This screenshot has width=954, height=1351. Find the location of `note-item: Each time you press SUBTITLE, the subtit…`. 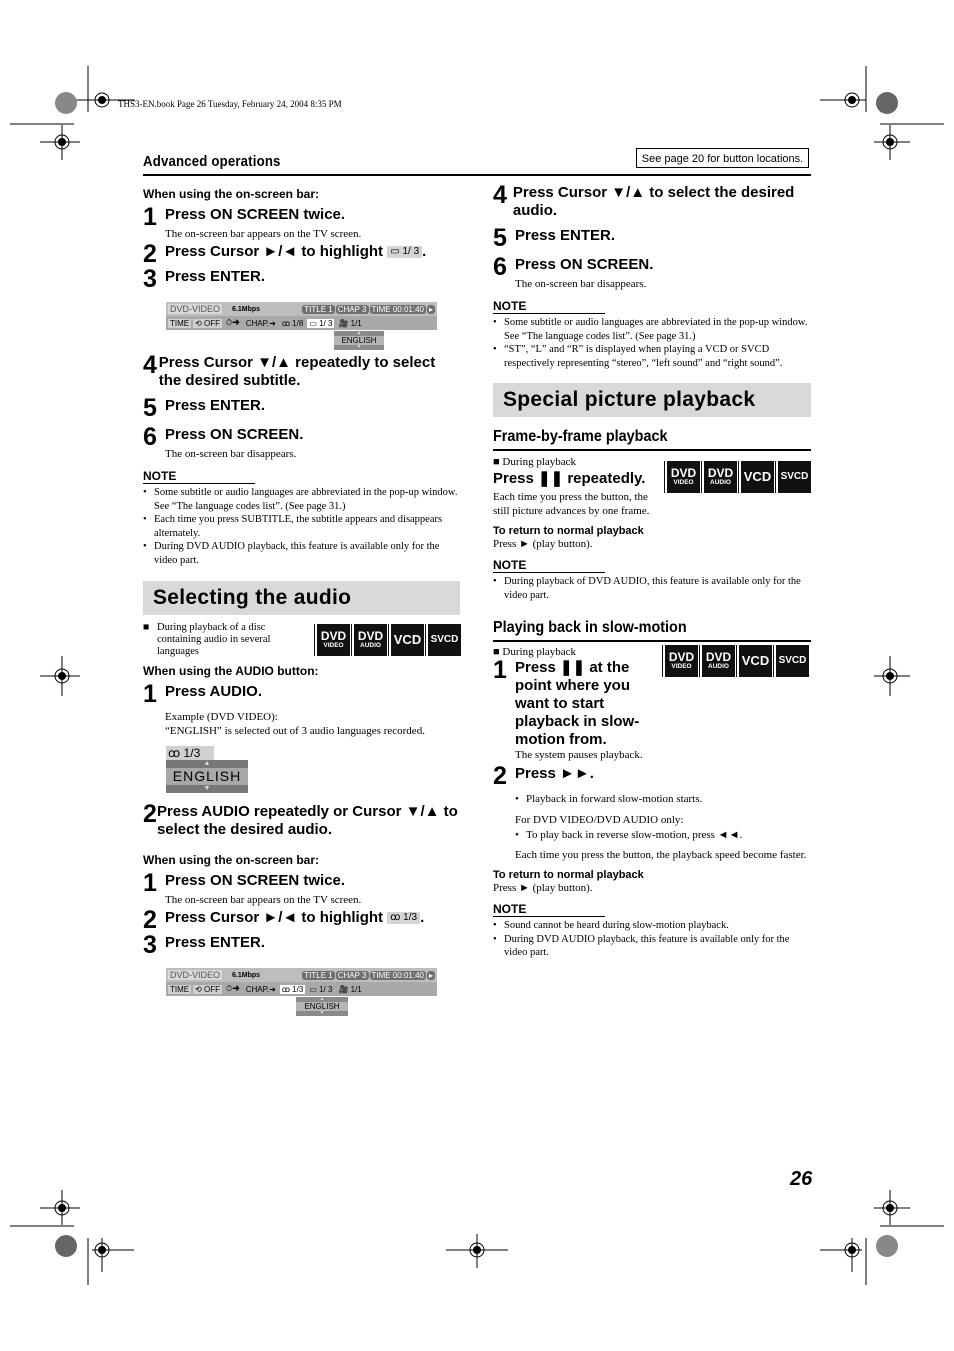

note-item: Each time you press SUBTITLE, the subtit… is located at coordinates (302, 526).